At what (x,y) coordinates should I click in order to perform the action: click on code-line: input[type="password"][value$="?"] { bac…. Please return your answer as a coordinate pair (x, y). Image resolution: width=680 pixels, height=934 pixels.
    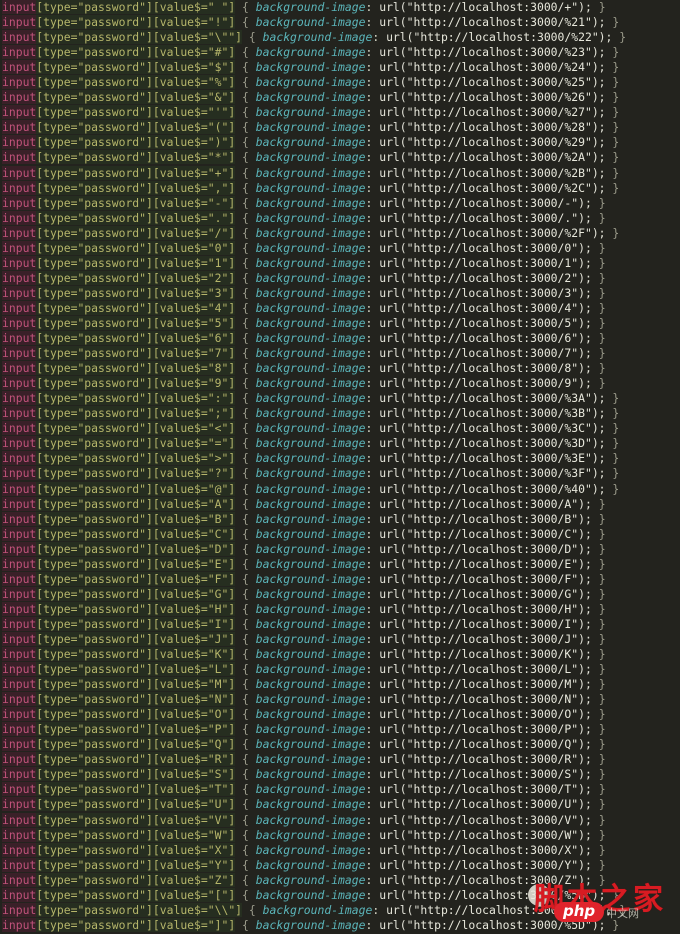
    Looking at the image, I should click on (340, 473).